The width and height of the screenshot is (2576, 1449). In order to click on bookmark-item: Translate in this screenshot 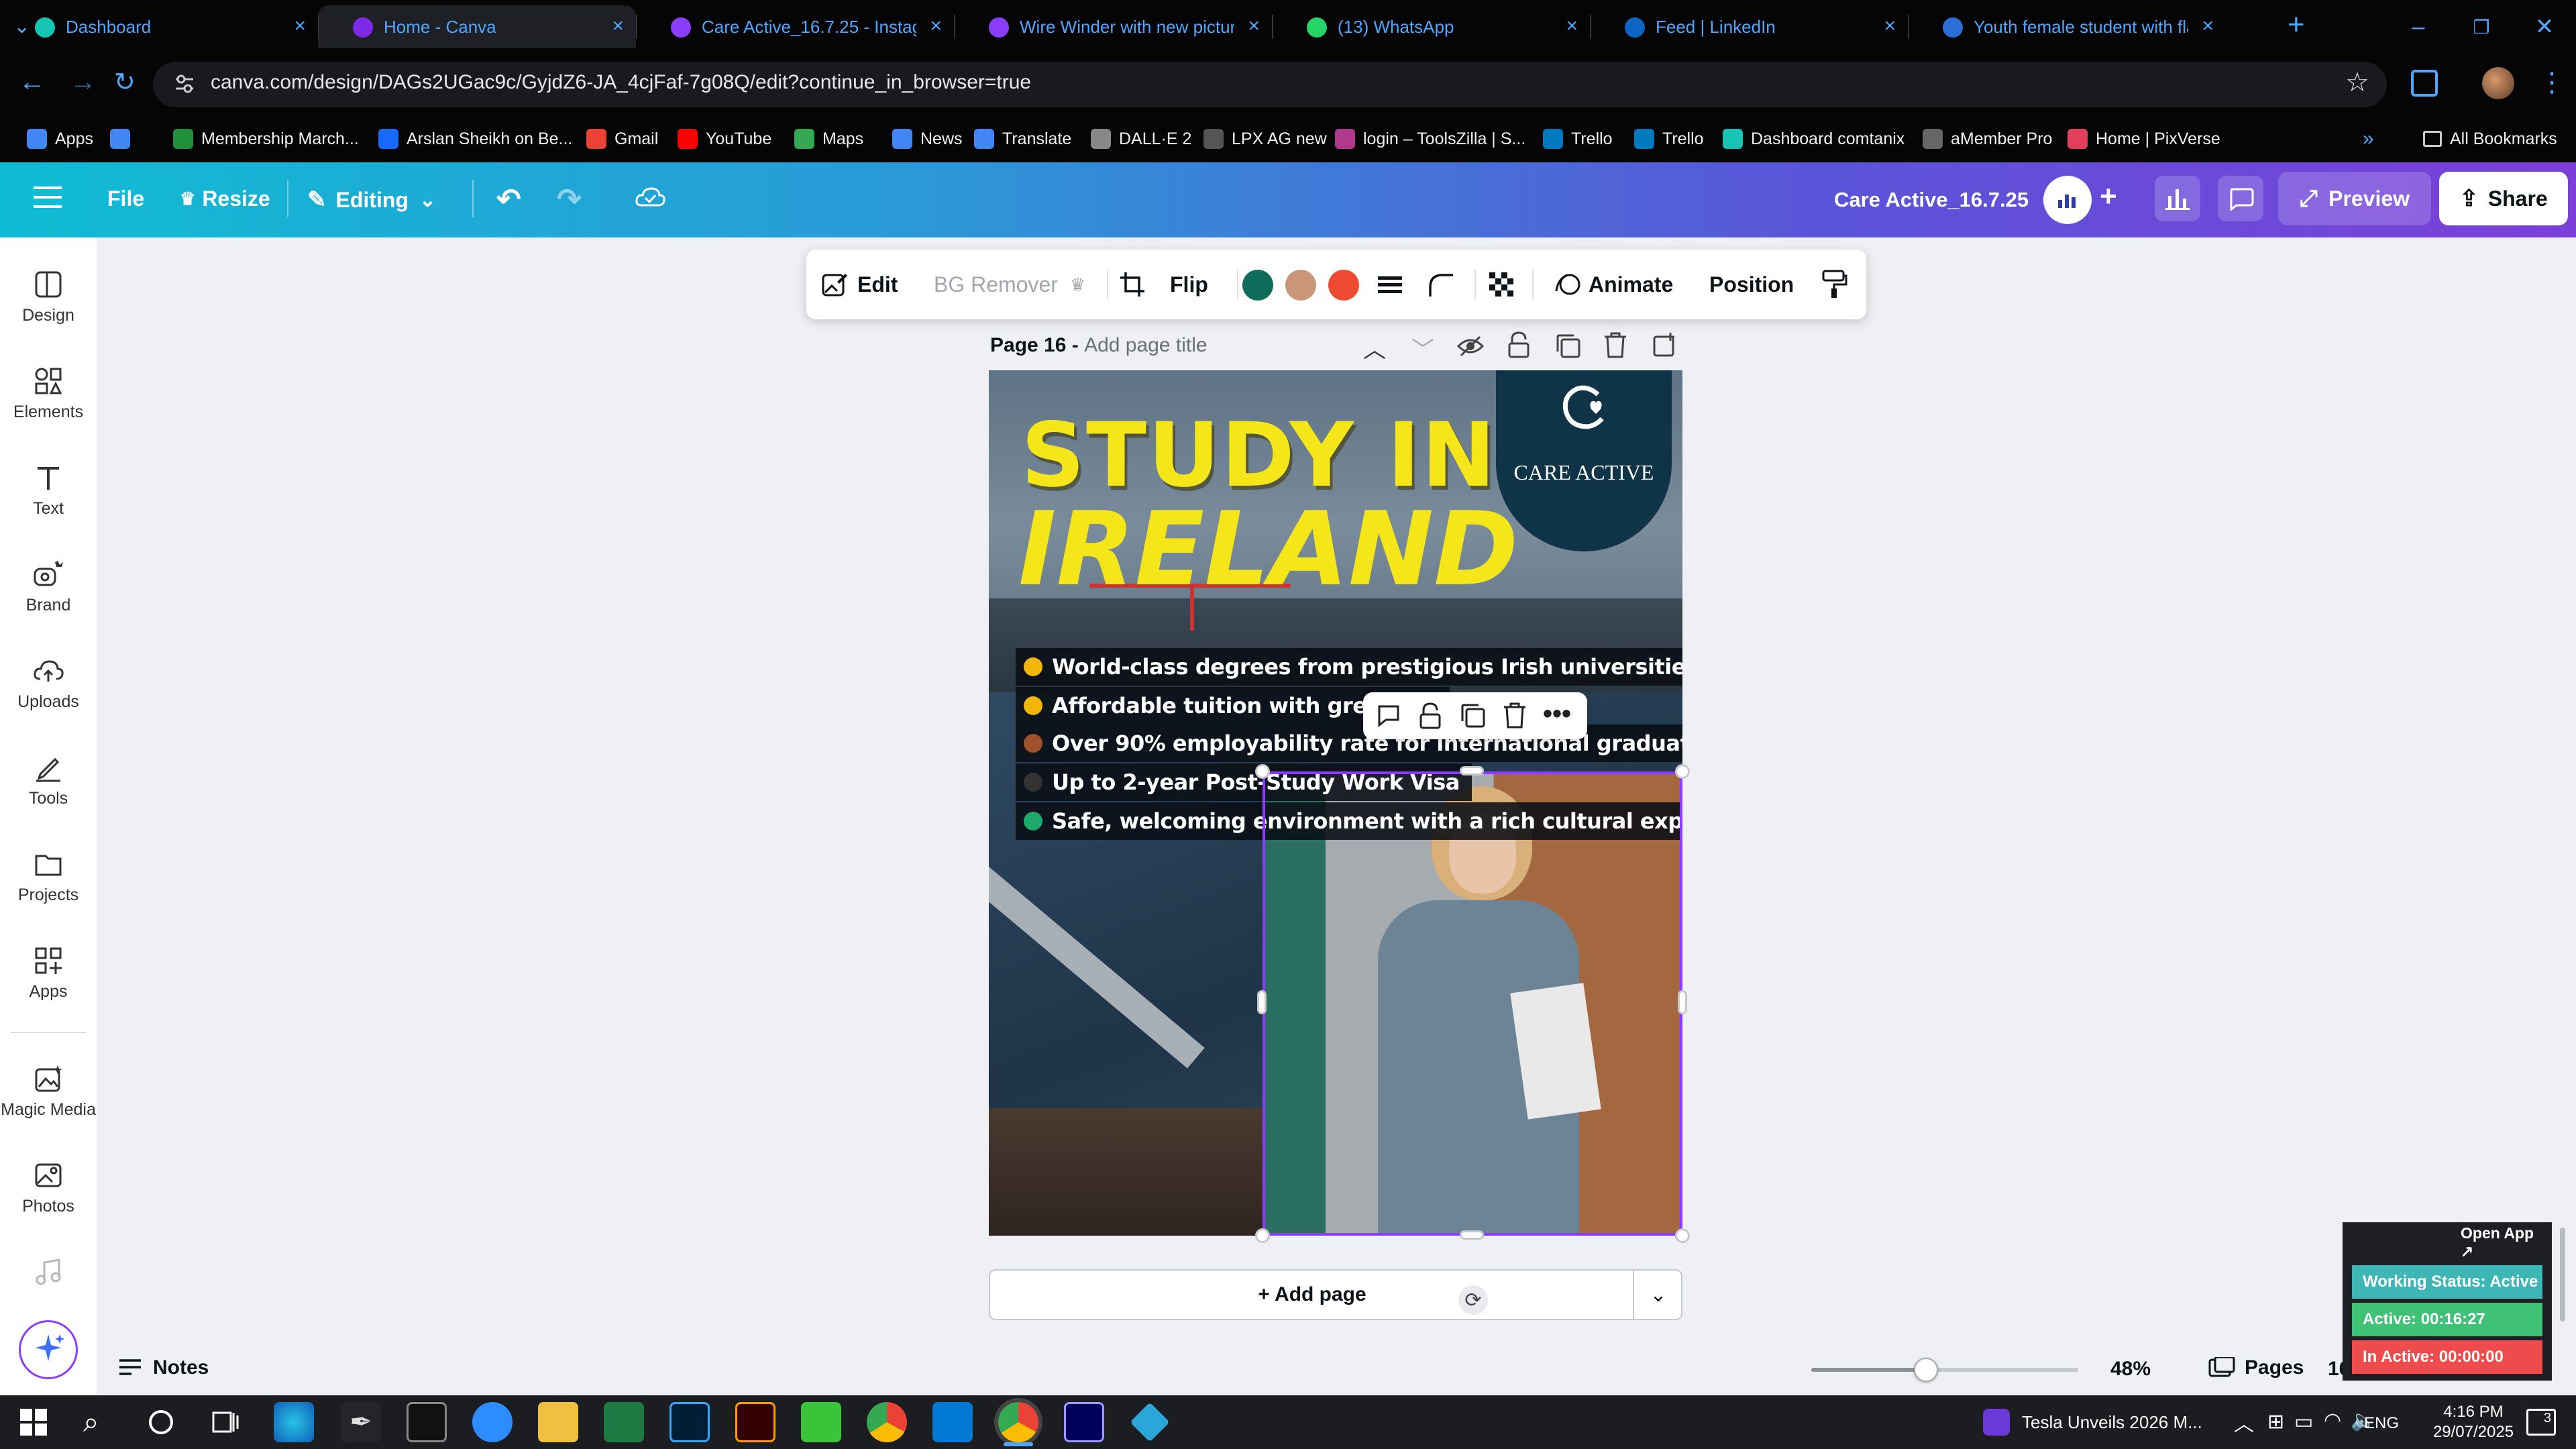, I will do `click(1022, 139)`.